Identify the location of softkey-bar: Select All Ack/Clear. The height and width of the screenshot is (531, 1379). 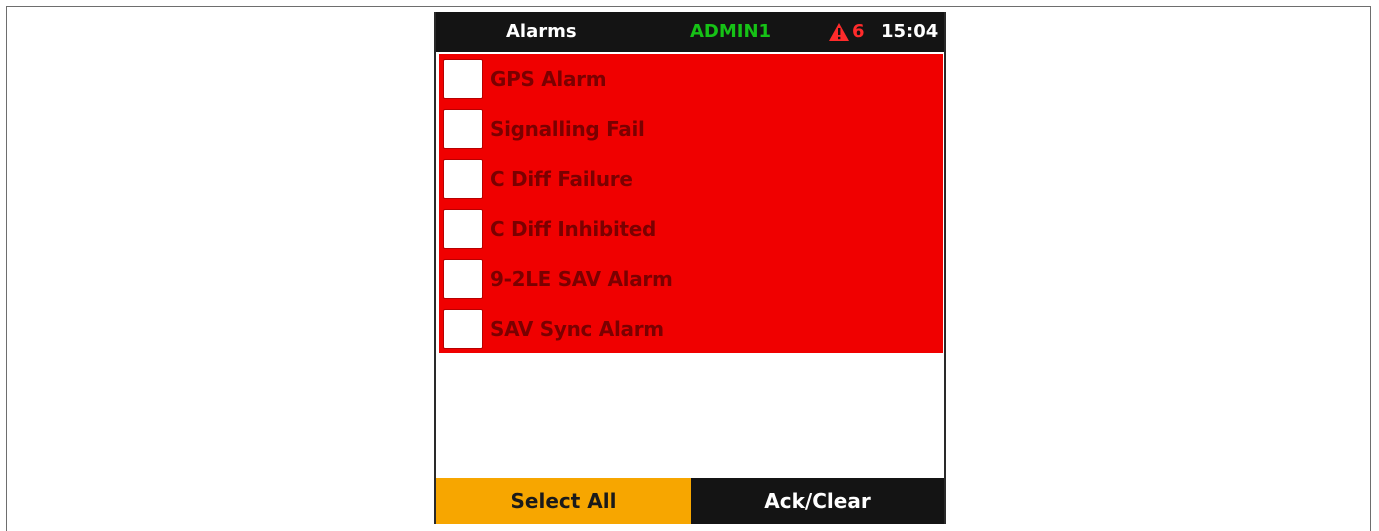
(690, 501).